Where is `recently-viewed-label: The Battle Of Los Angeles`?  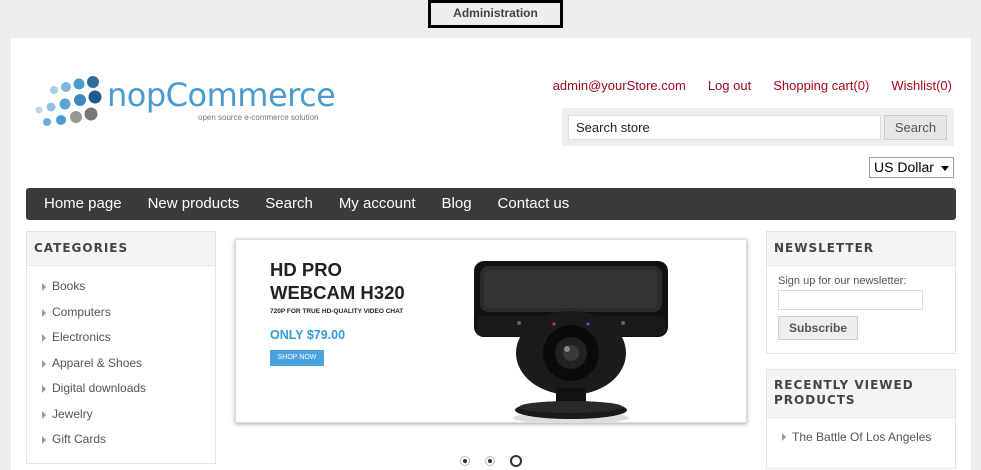
recently-viewed-label: The Battle Of Los Angeles is located at coordinates (862, 437).